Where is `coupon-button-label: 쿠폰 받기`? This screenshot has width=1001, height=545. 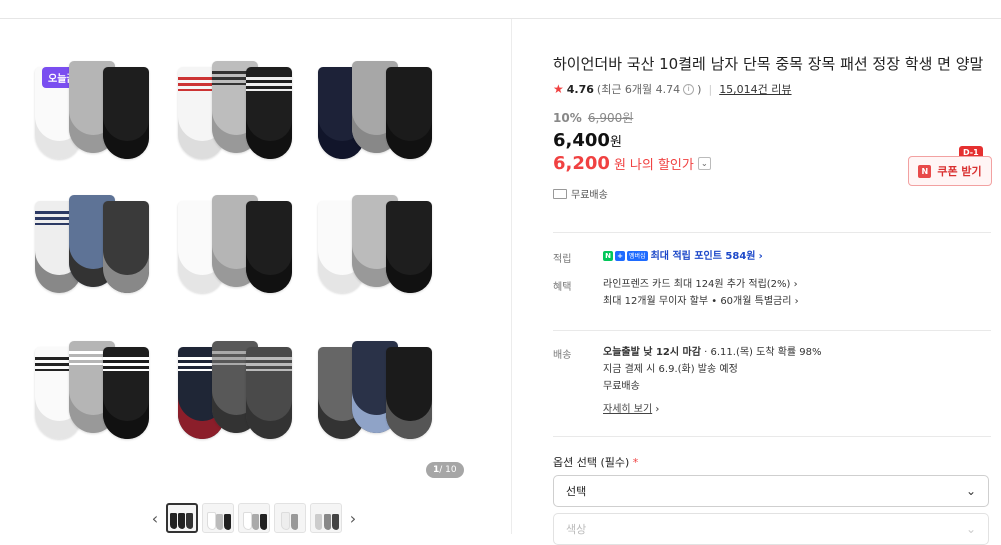 coupon-button-label: 쿠폰 받기 is located at coordinates (959, 171).